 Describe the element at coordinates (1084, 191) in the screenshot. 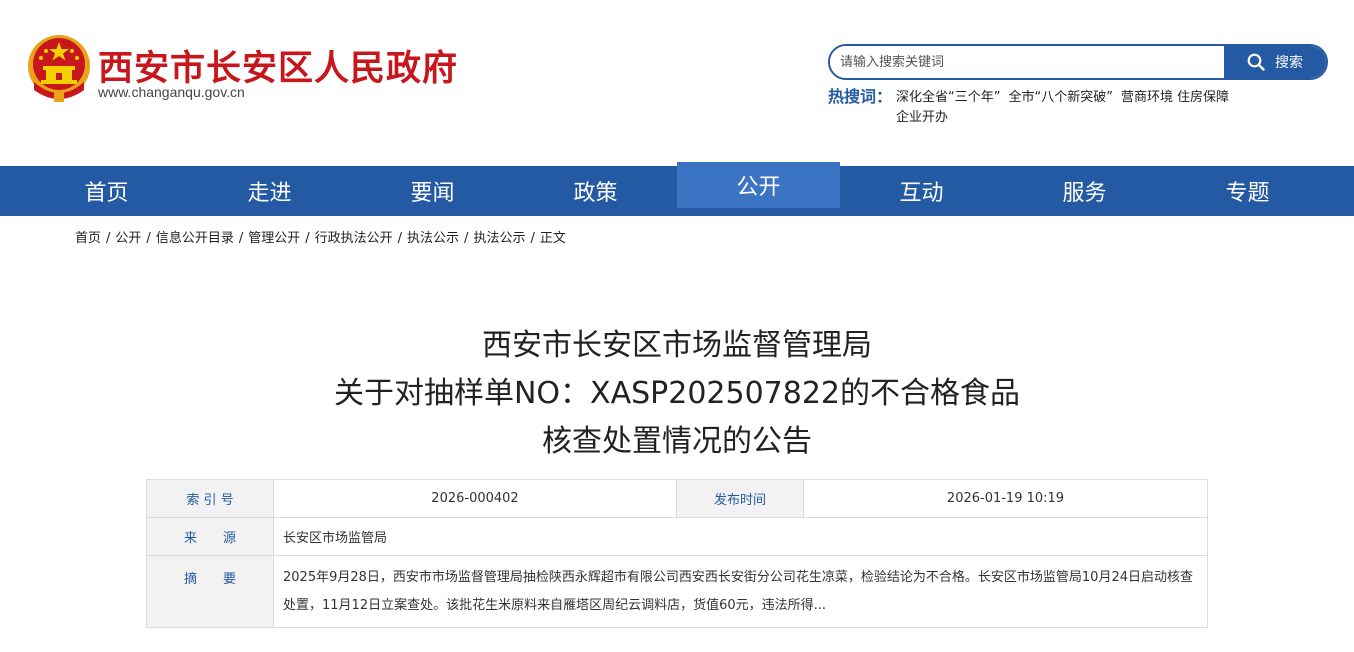

I see `nav-item-service: 服务` at that location.